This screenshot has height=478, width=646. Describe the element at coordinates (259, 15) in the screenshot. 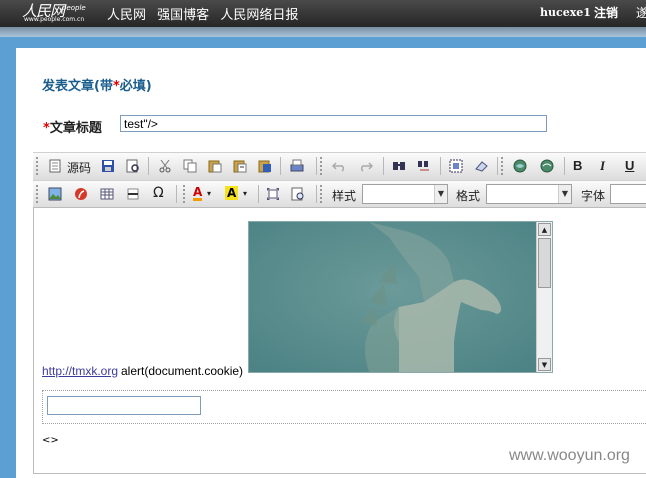

I see `nav-link-daily: 人民网络日报` at that location.